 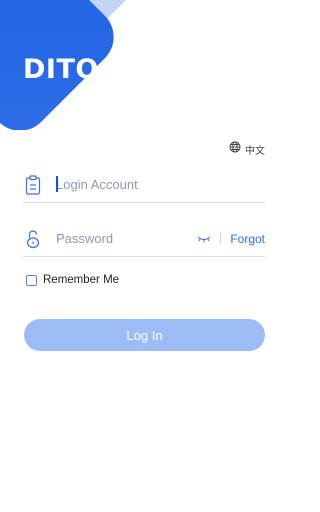 I want to click on language-label: 中文, so click(x=255, y=151).